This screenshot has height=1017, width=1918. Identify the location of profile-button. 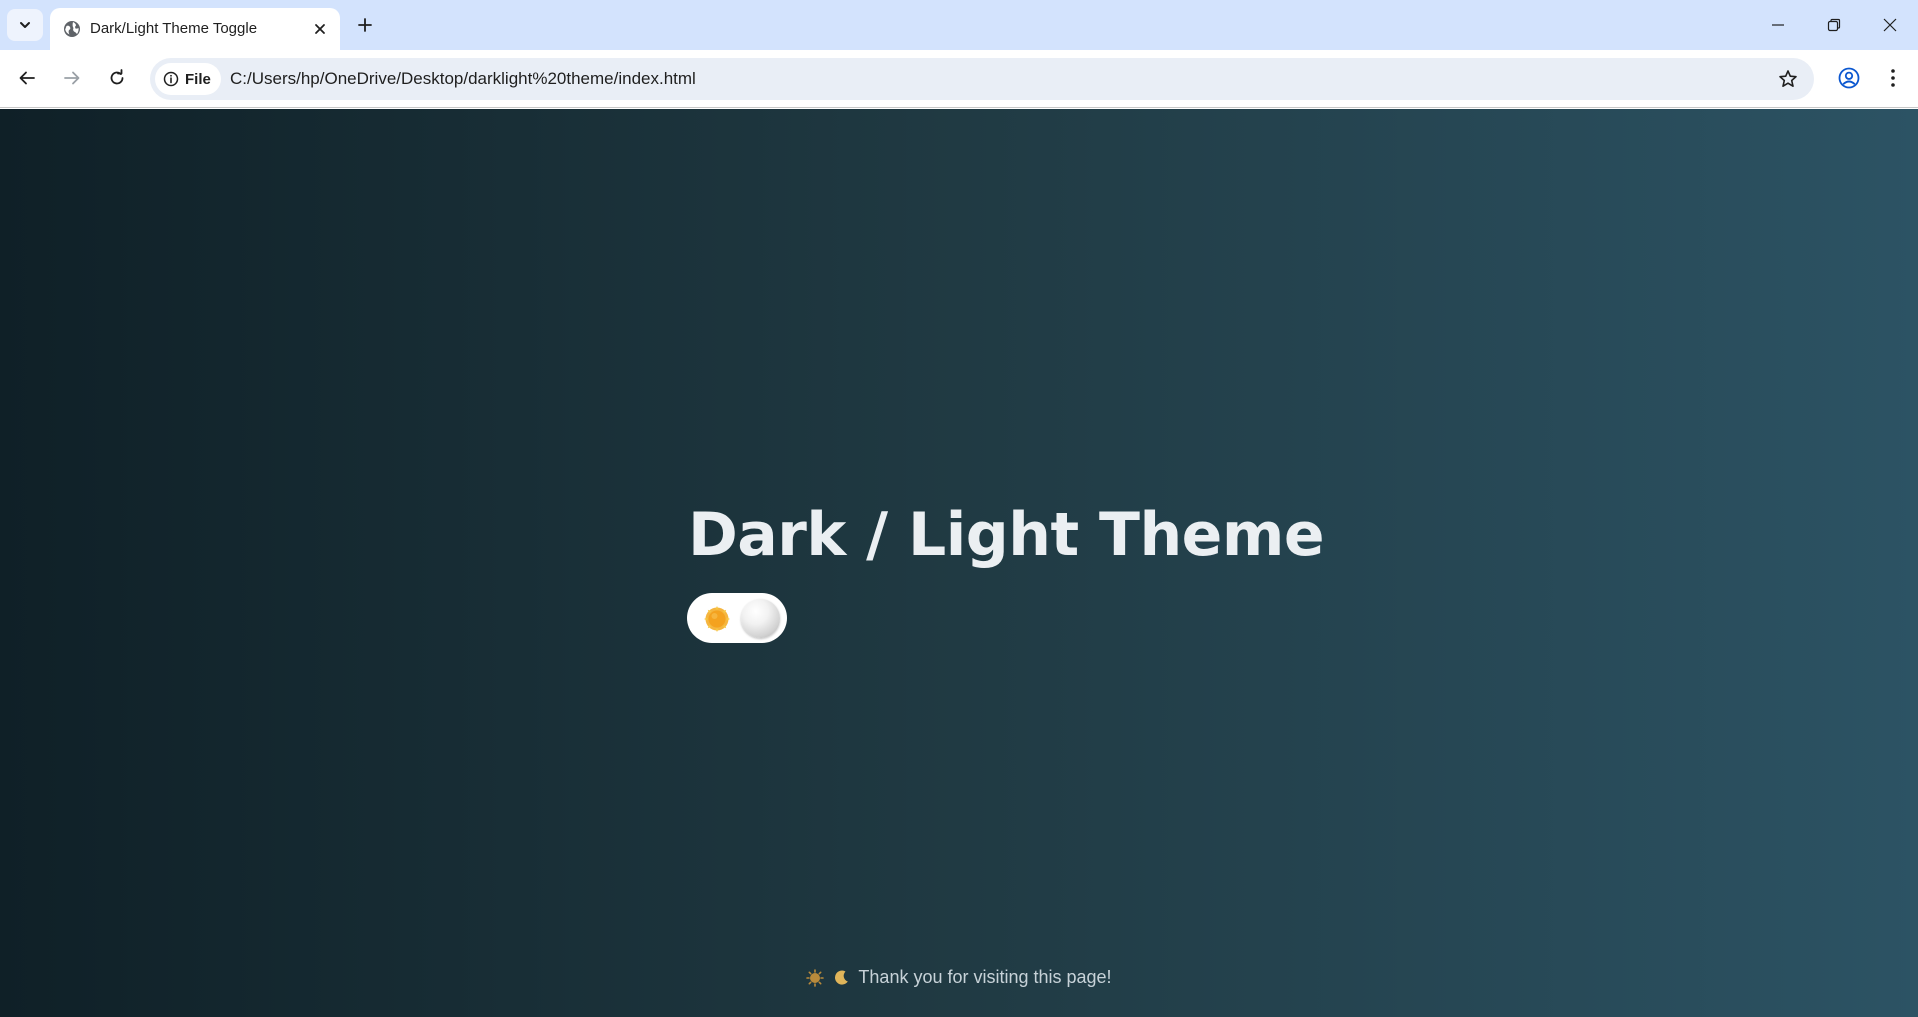
(1849, 78).